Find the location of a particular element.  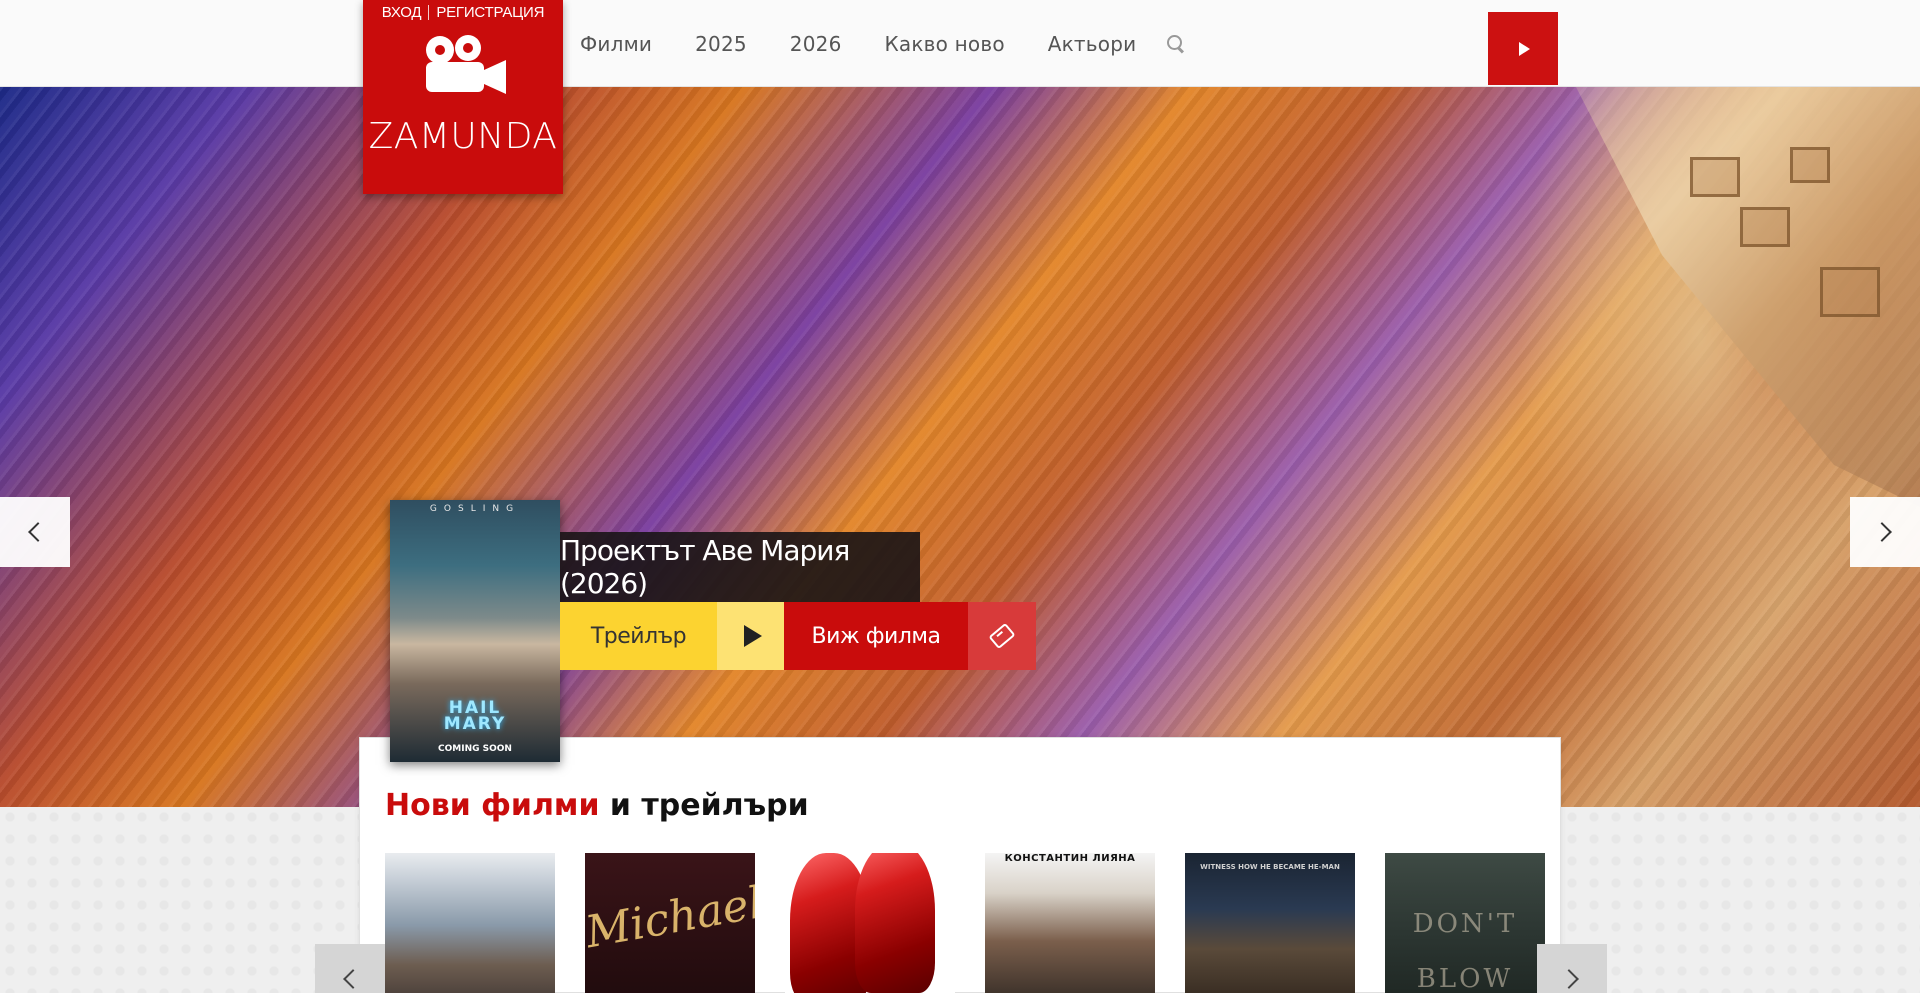

movie-thumb: DON'T BLOW is located at coordinates (1465, 923).